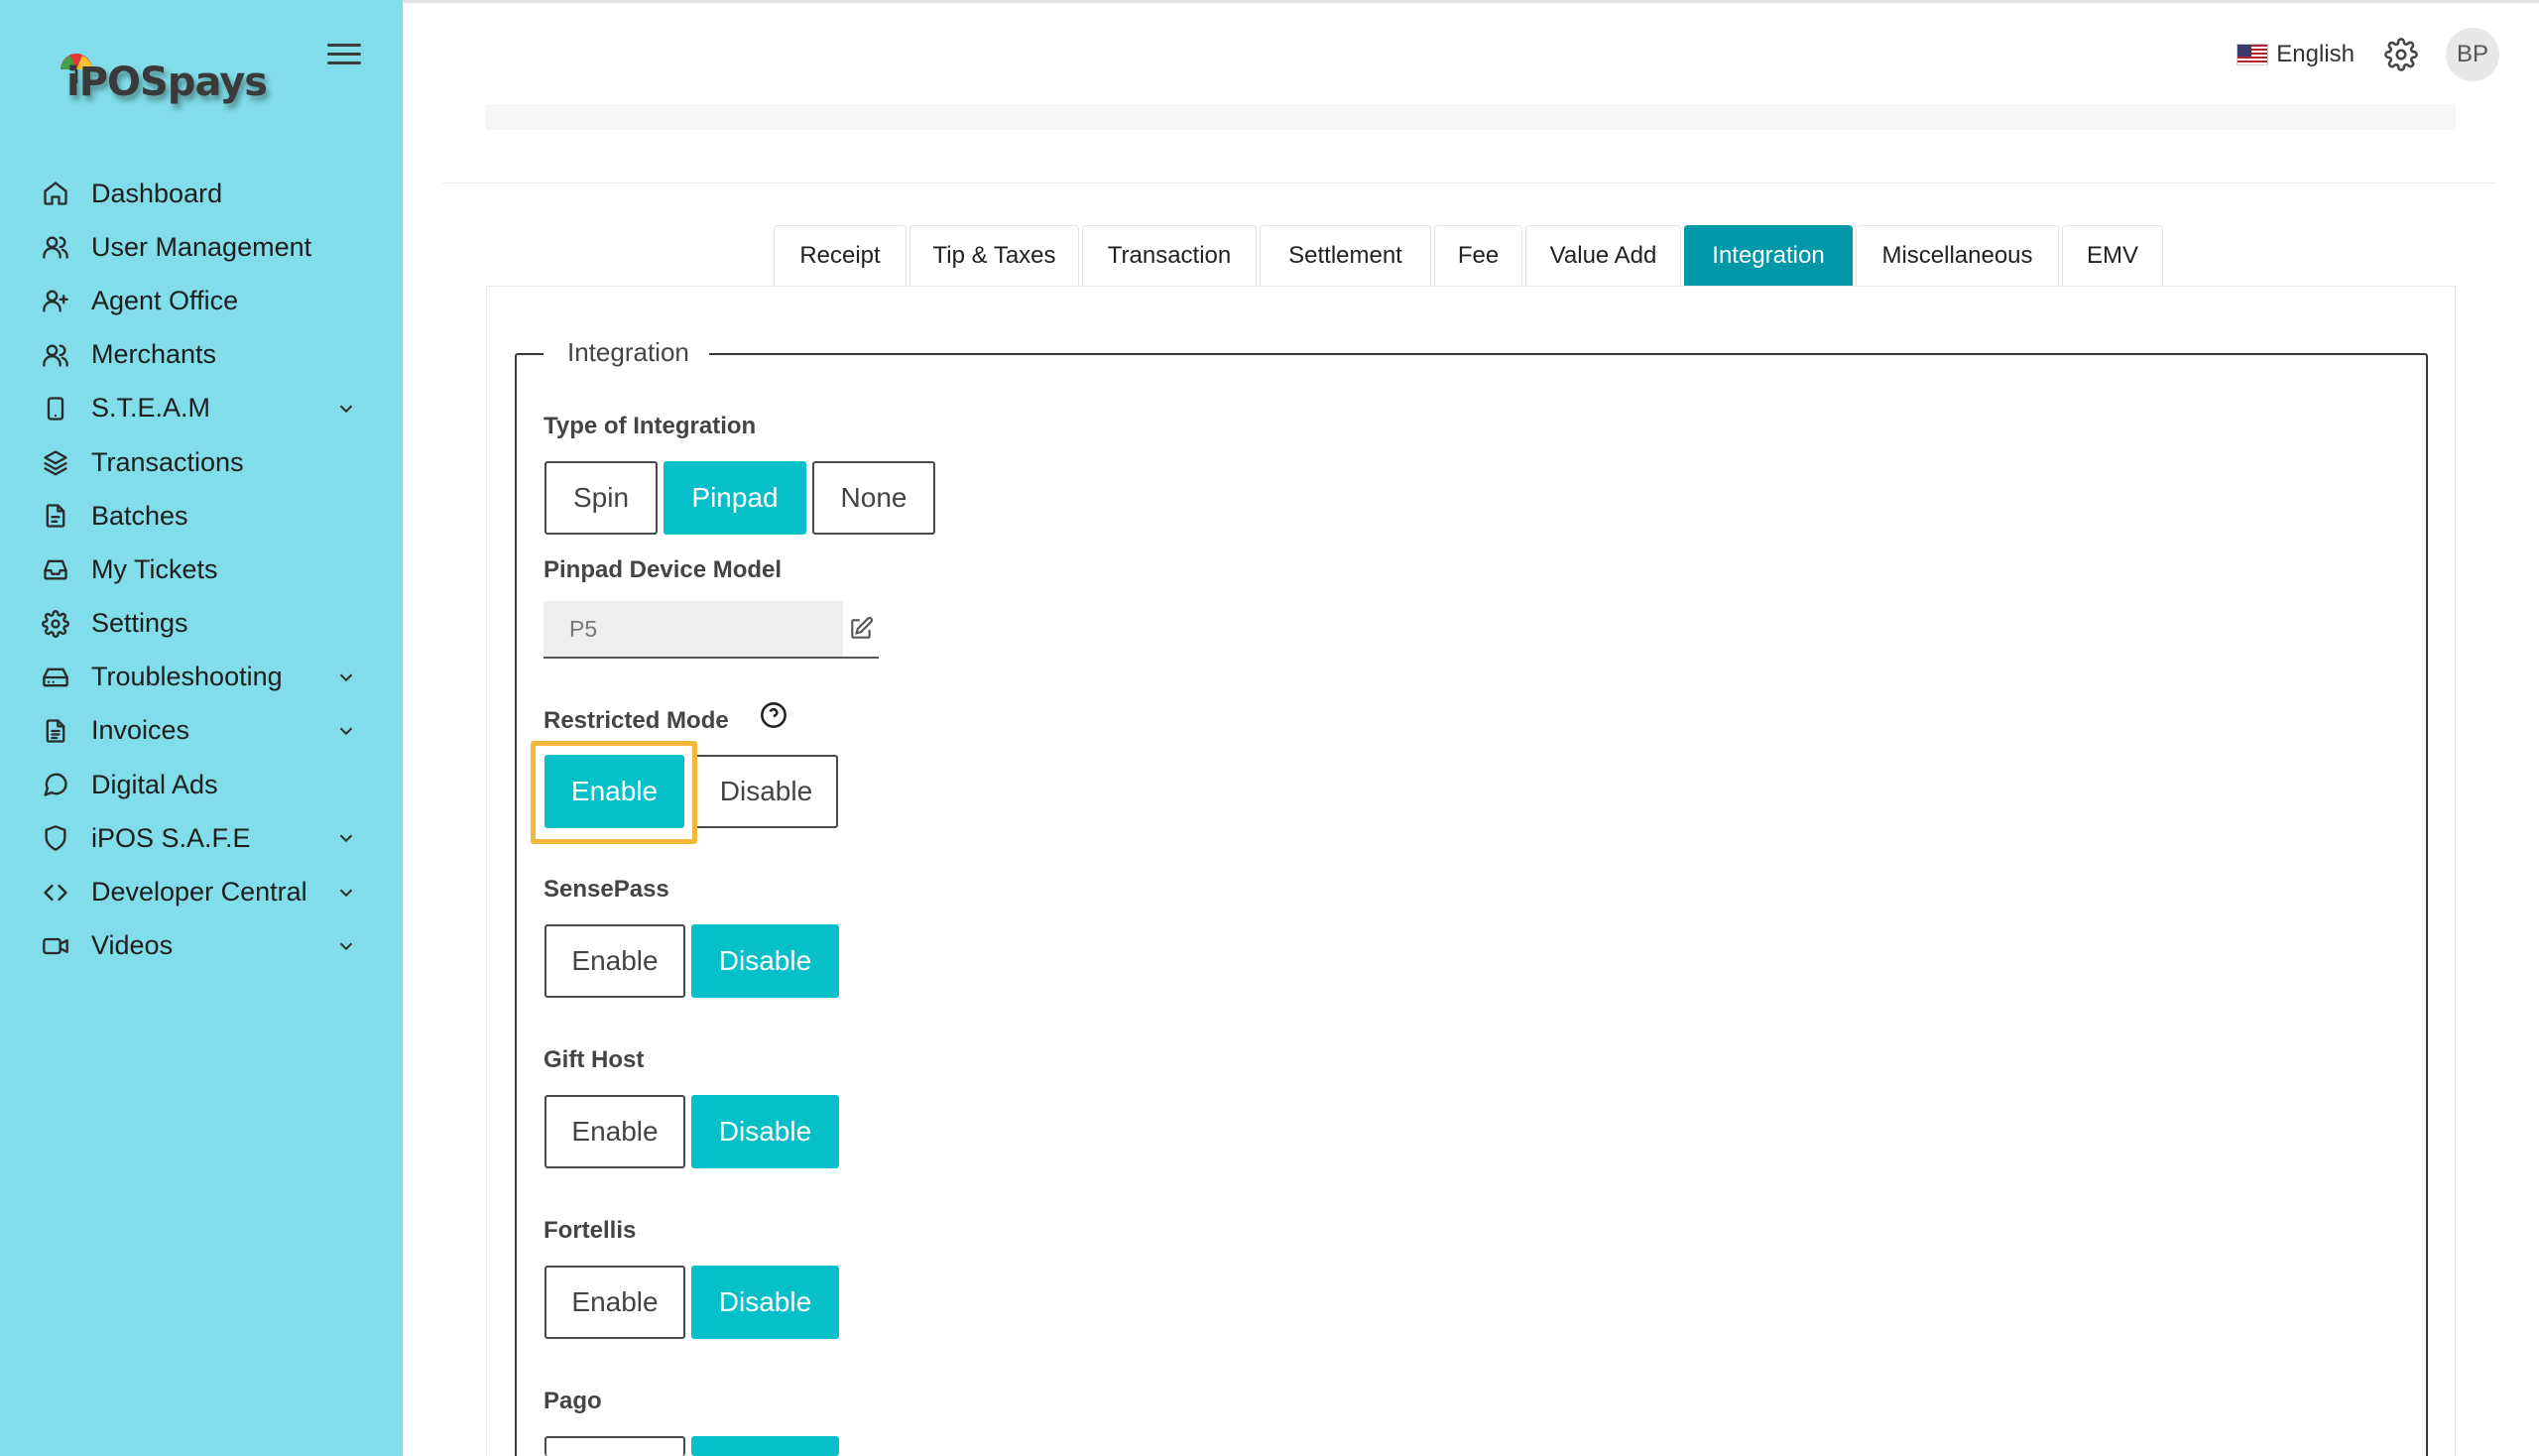  What do you see at coordinates (765, 961) in the screenshot?
I see `sensepass-disable-button: Disable` at bounding box center [765, 961].